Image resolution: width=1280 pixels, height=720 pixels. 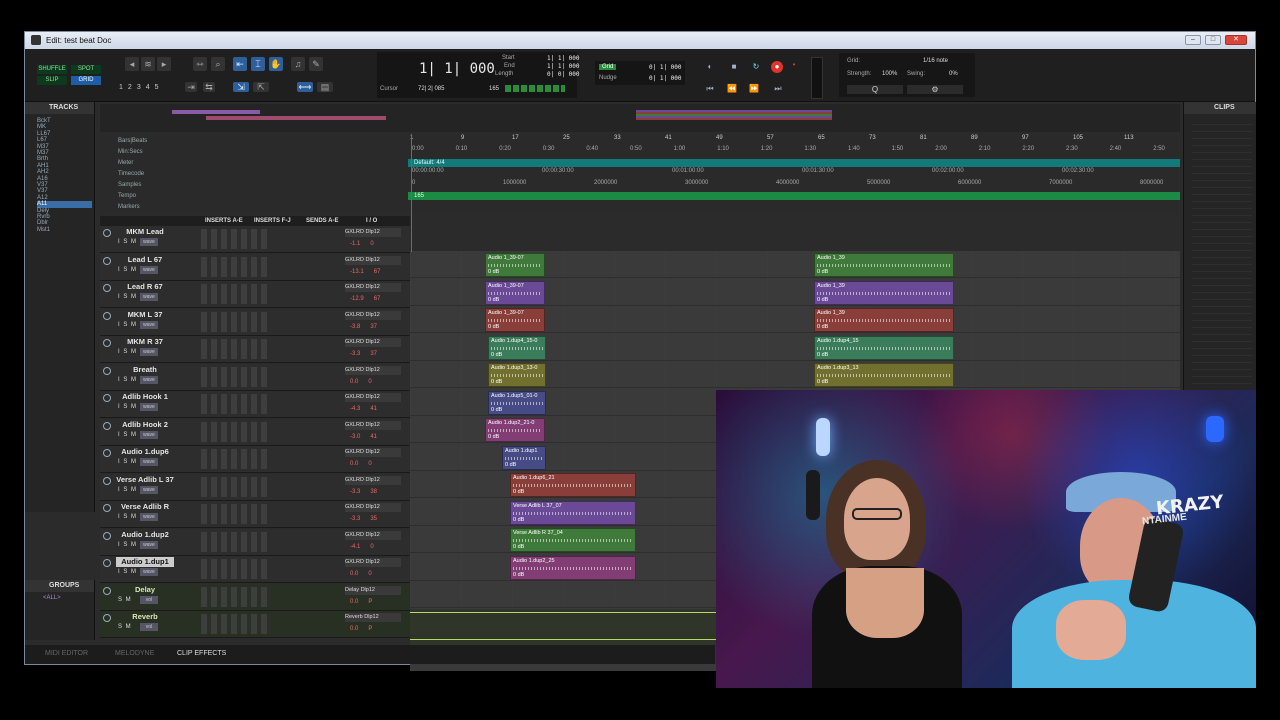 I want to click on tcE-icon: ▤, so click(x=325, y=87).